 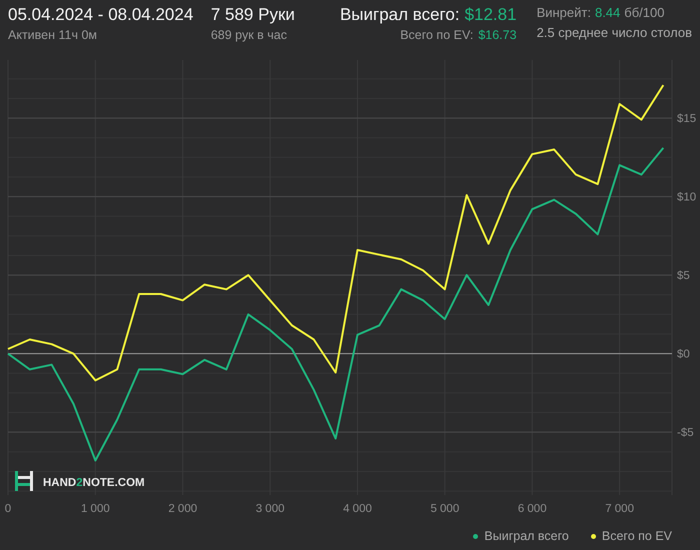 What do you see at coordinates (95, 509) in the screenshot?
I see `x-axis-label: 1 000` at bounding box center [95, 509].